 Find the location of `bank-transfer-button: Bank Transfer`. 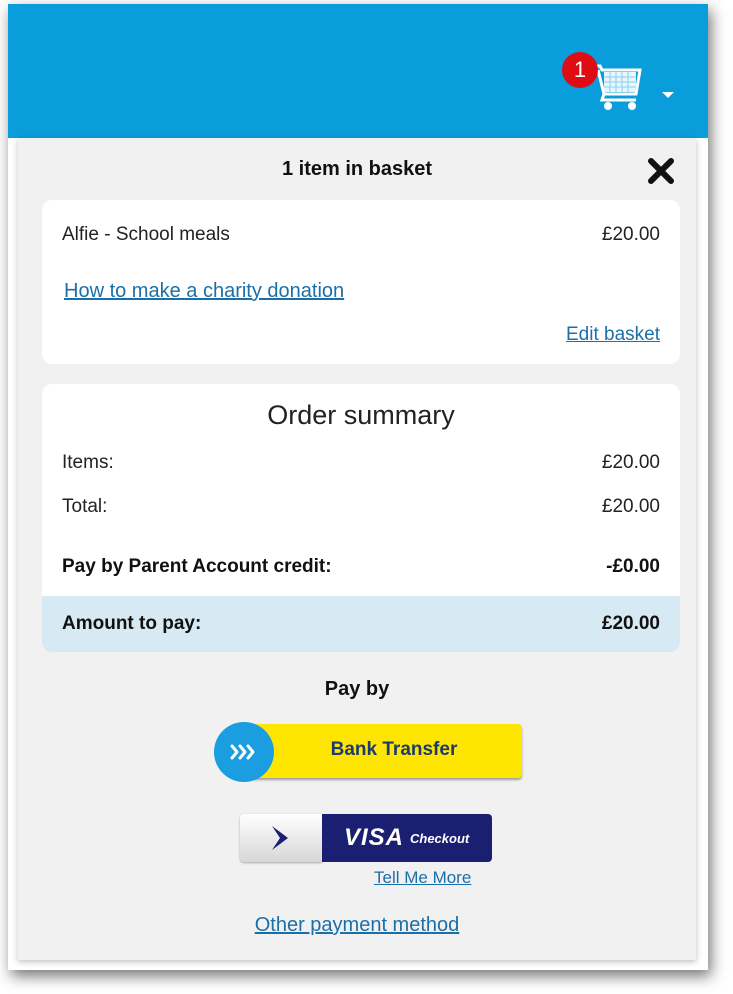

bank-transfer-button: Bank Transfer is located at coordinates (369, 752).